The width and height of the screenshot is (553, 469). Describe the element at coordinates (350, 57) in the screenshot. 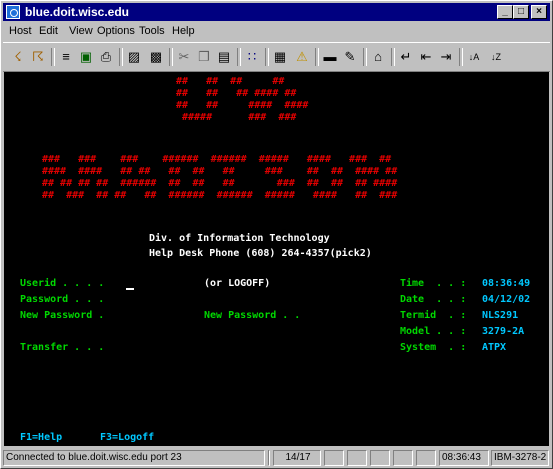

I see `edit-icon: ✎` at that location.